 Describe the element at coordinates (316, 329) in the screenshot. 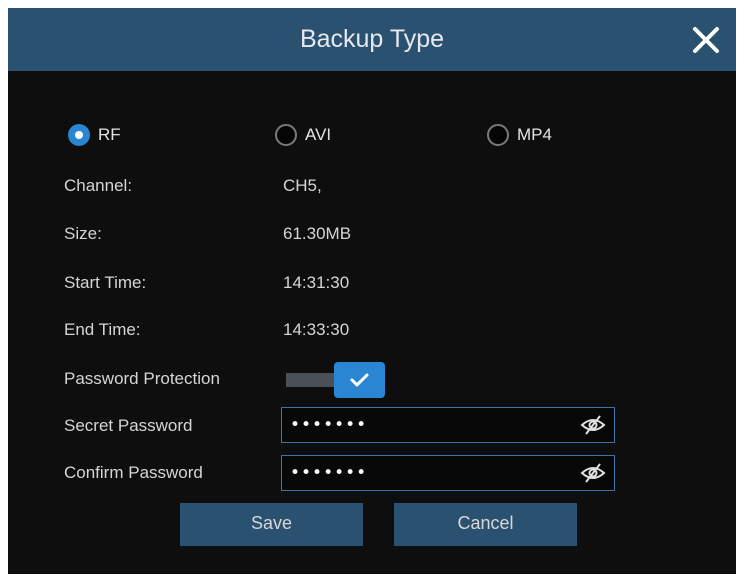

I see `end-time-value: 14:33:30` at that location.